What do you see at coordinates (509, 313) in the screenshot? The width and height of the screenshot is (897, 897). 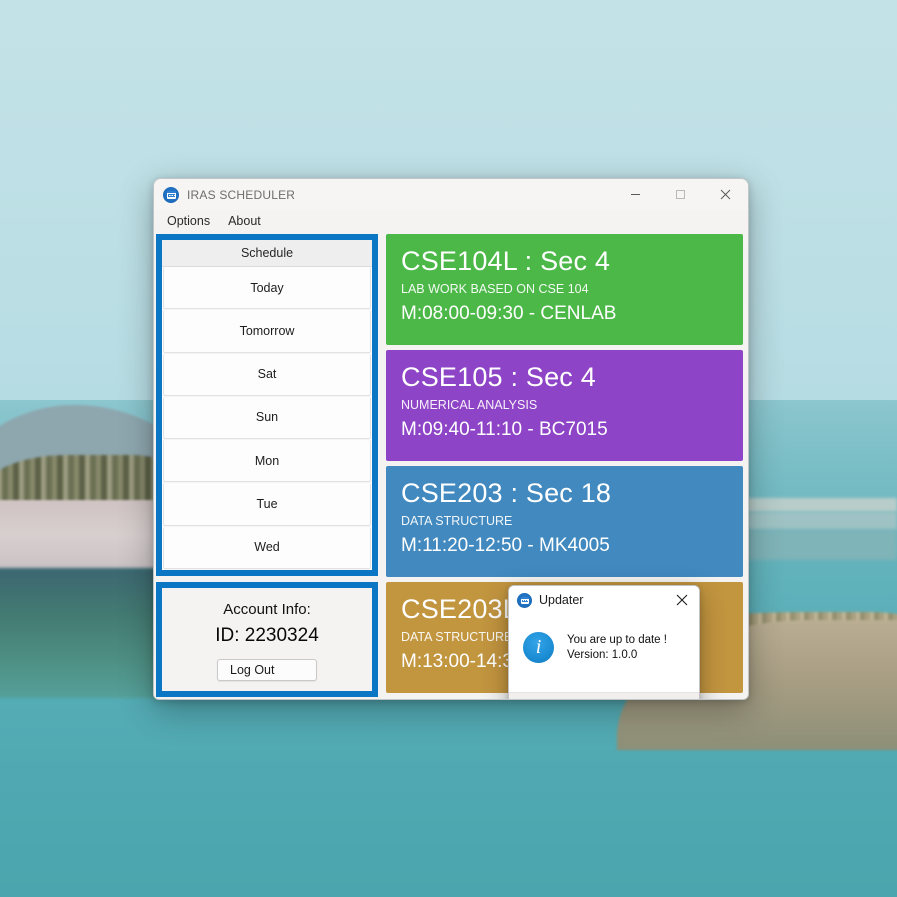 I see `course-time: M:08:00-09:30 - CENLAB` at bounding box center [509, 313].